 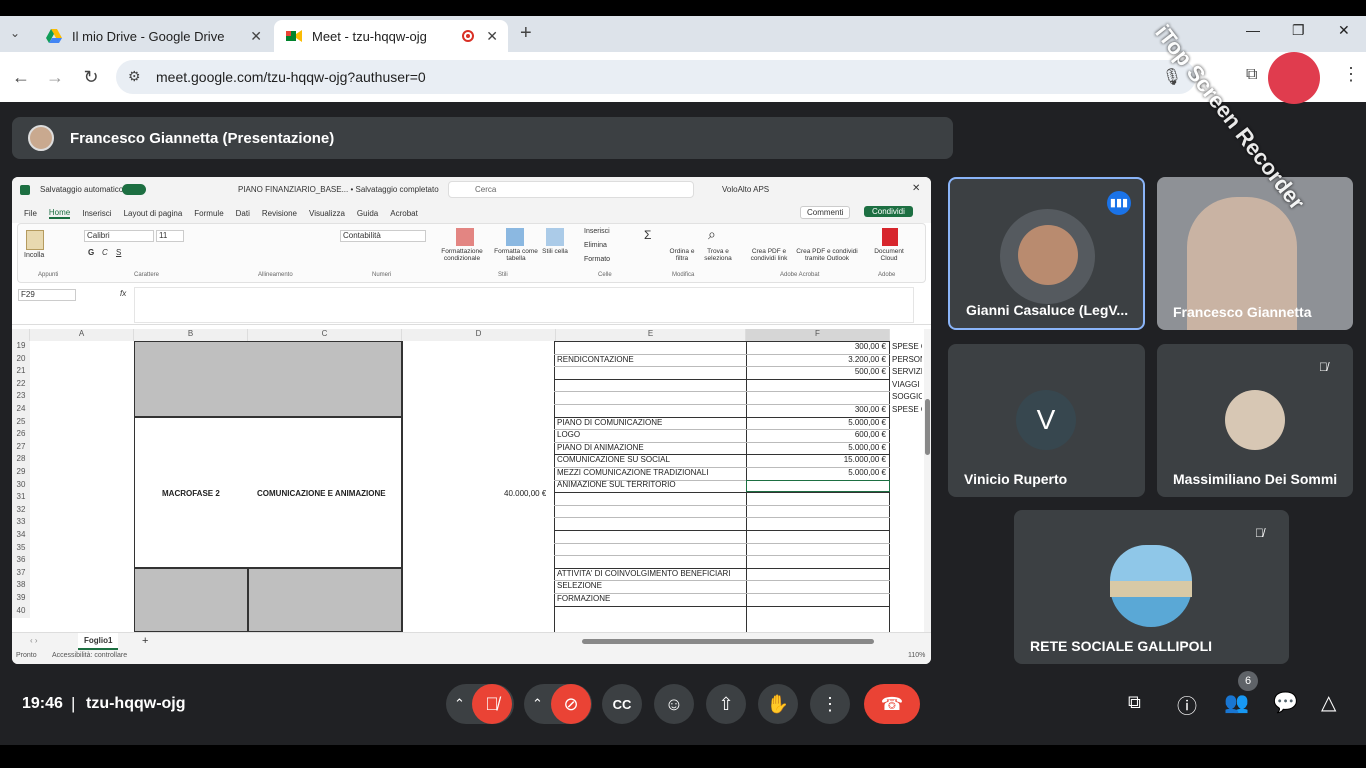 I want to click on row-header: 24, so click(x=21, y=410).